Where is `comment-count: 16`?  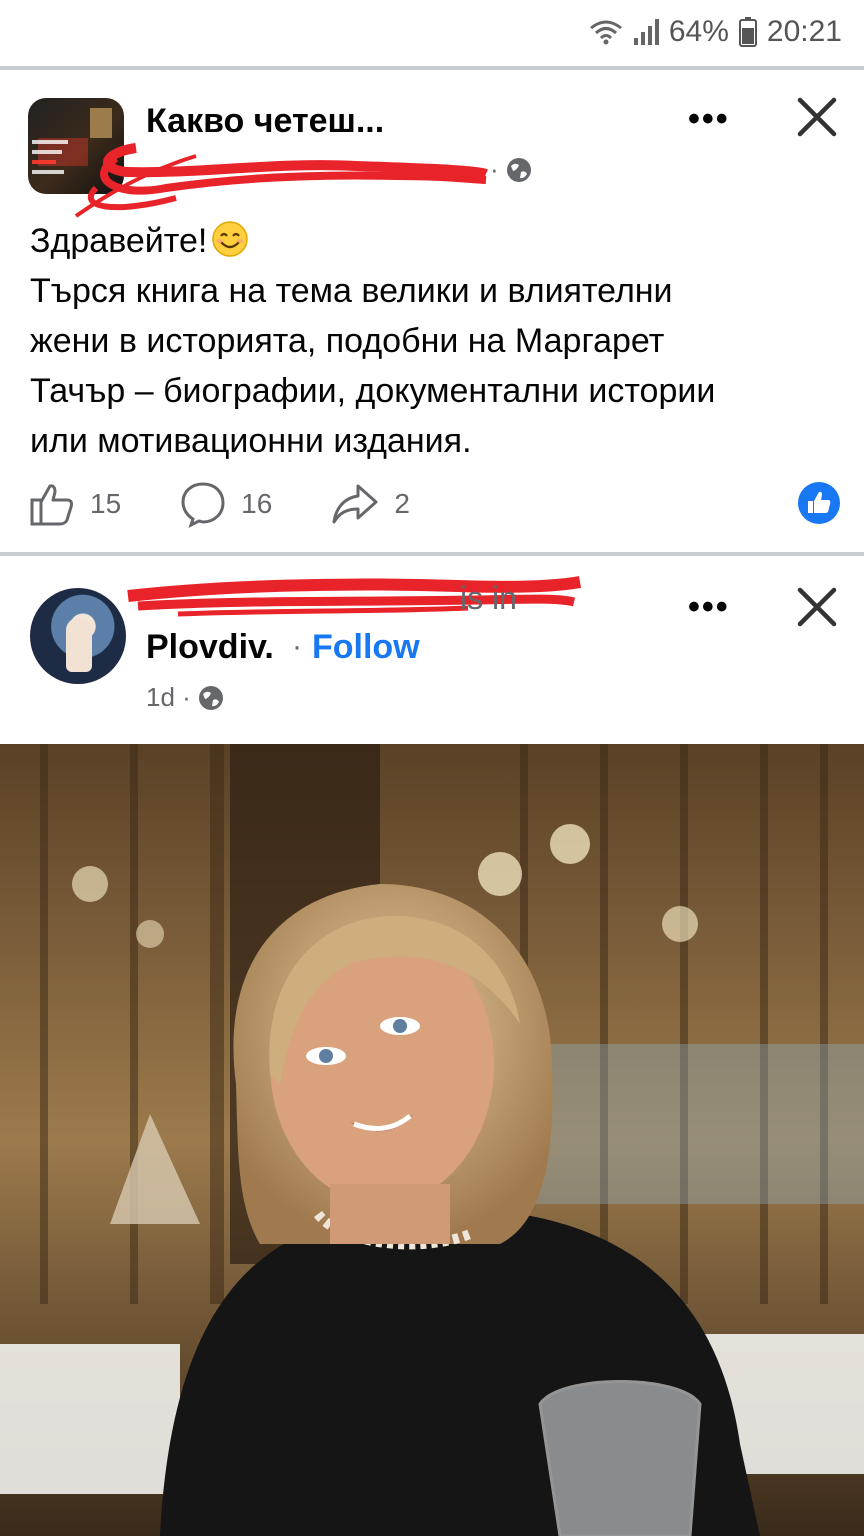
comment-count: 16 is located at coordinates (257, 503).